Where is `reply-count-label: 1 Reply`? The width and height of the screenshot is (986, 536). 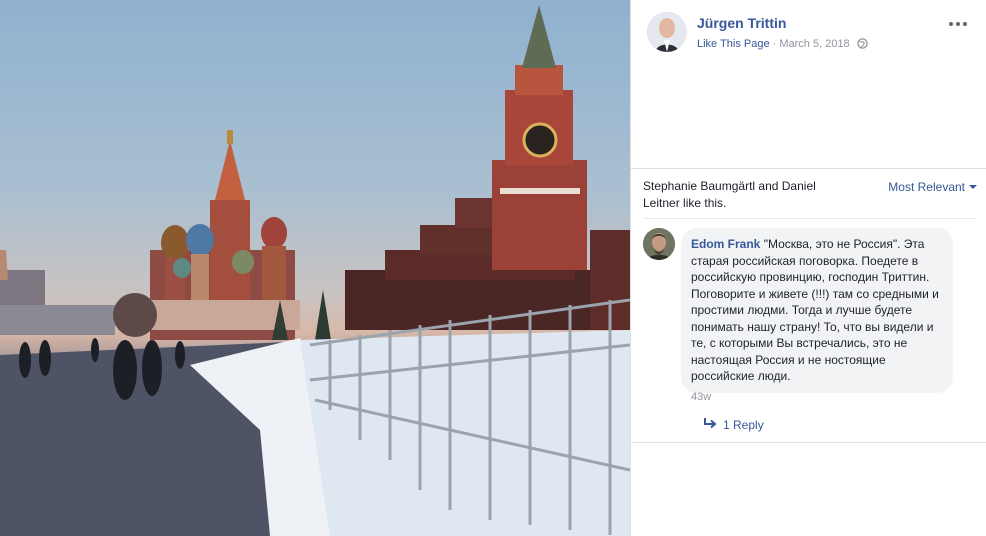 reply-count-label: 1 Reply is located at coordinates (743, 424).